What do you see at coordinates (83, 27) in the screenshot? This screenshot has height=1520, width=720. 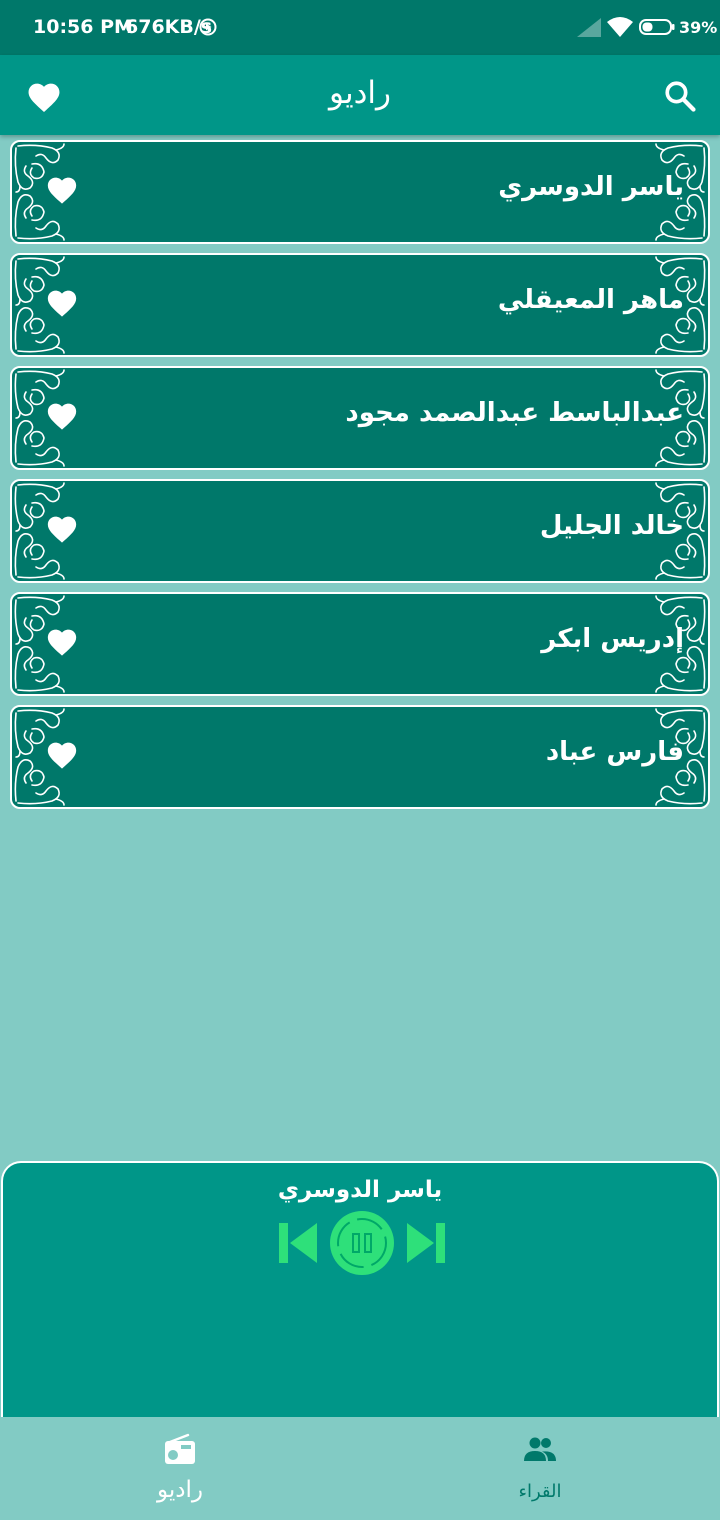 I see `status-time: 10:56 PM` at bounding box center [83, 27].